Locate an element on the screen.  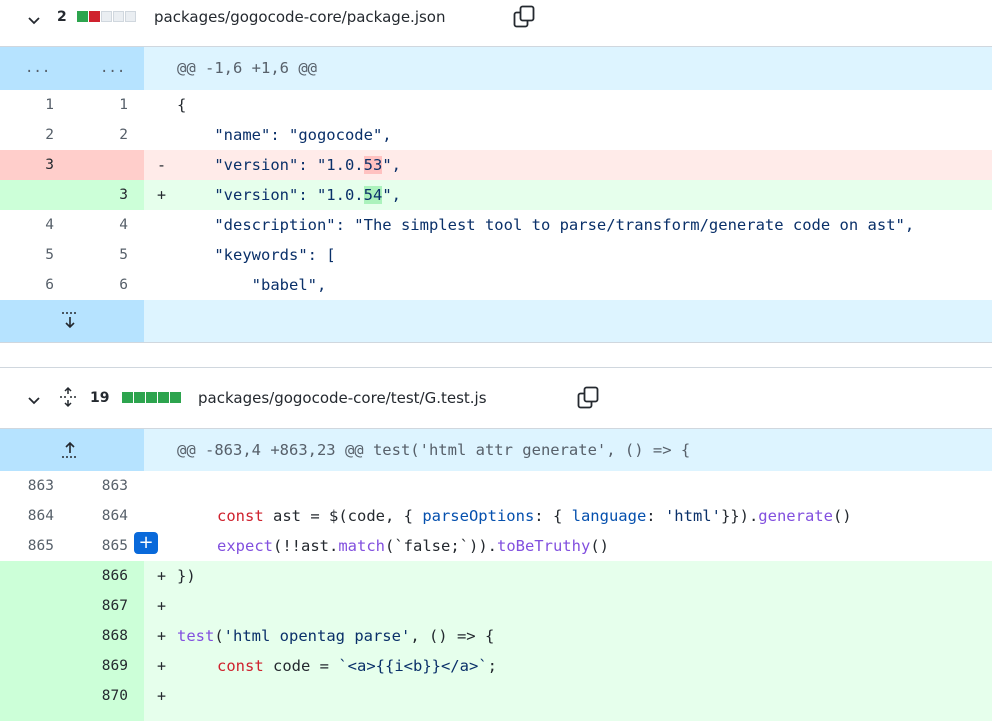
new-line-number: 6 is located at coordinates (100, 285).